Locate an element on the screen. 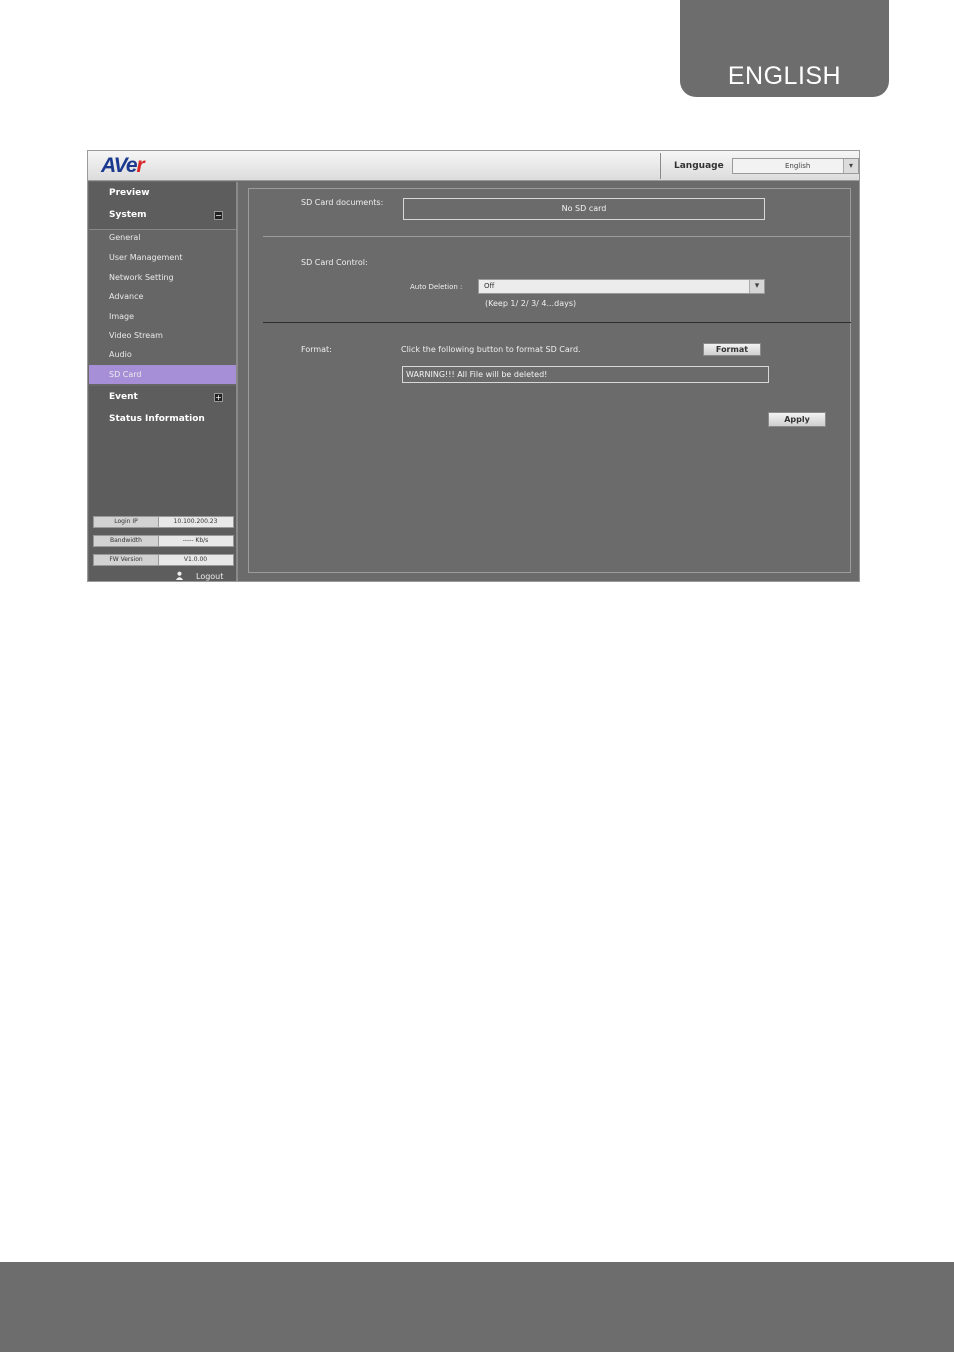  warning-message: WARNING!!! All File will be deleted! is located at coordinates (585, 374).